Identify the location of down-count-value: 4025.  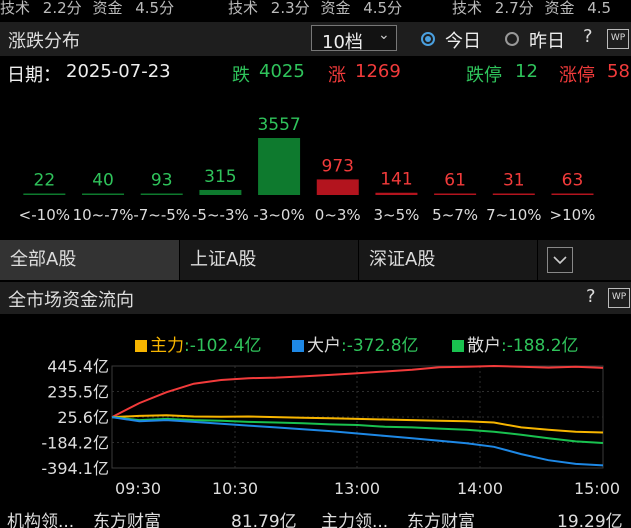
(282, 71).